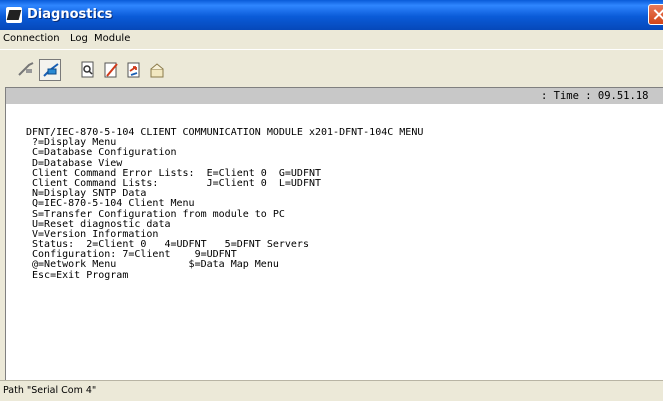 Image resolution: width=663 pixels, height=401 pixels. Describe the element at coordinates (79, 38) in the screenshot. I see `menu-log: Log` at that location.